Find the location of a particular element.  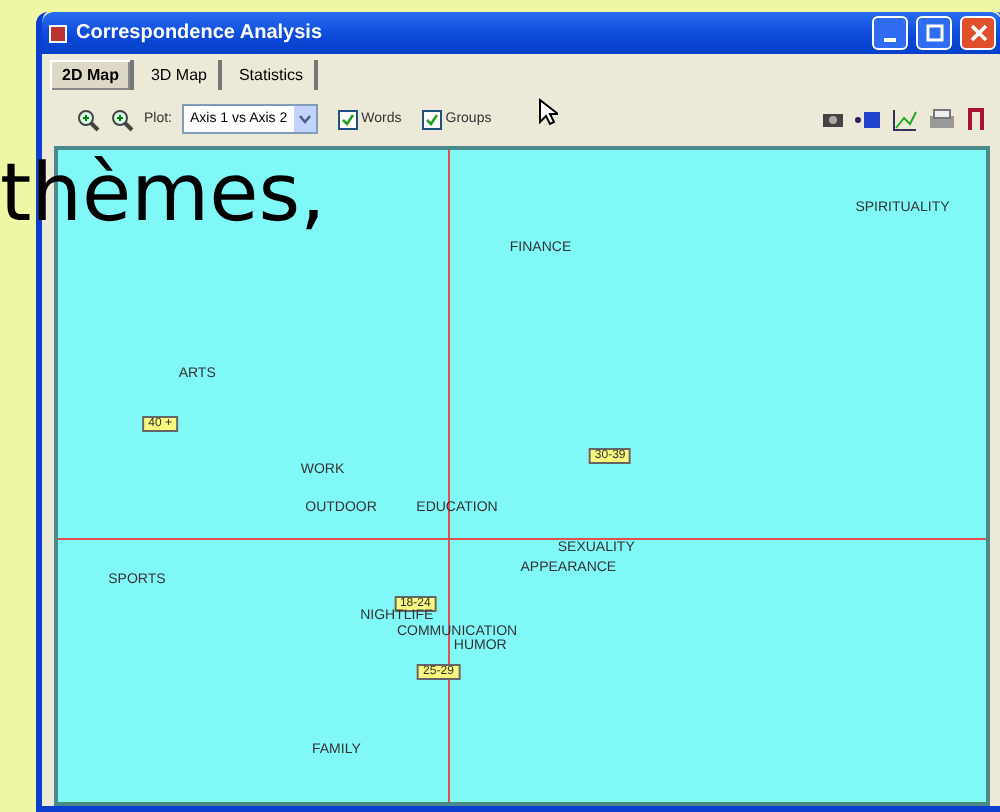

minimize-button is located at coordinates (890, 33).